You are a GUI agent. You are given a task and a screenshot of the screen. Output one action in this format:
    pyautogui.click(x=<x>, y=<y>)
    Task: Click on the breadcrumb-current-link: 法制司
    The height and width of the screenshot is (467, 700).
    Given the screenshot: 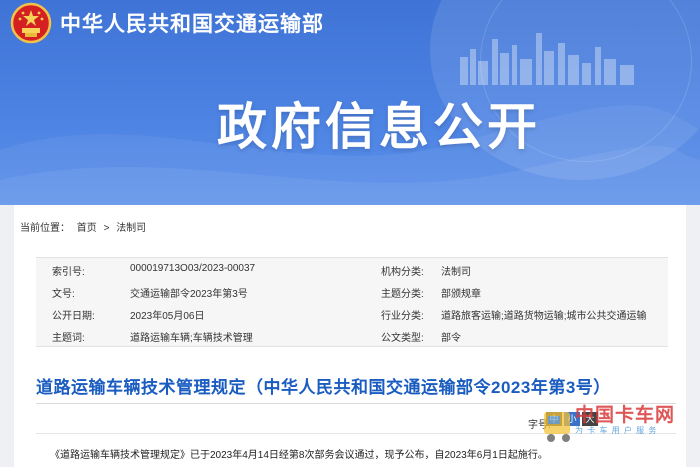 What is the action you would take?
    pyautogui.click(x=131, y=228)
    